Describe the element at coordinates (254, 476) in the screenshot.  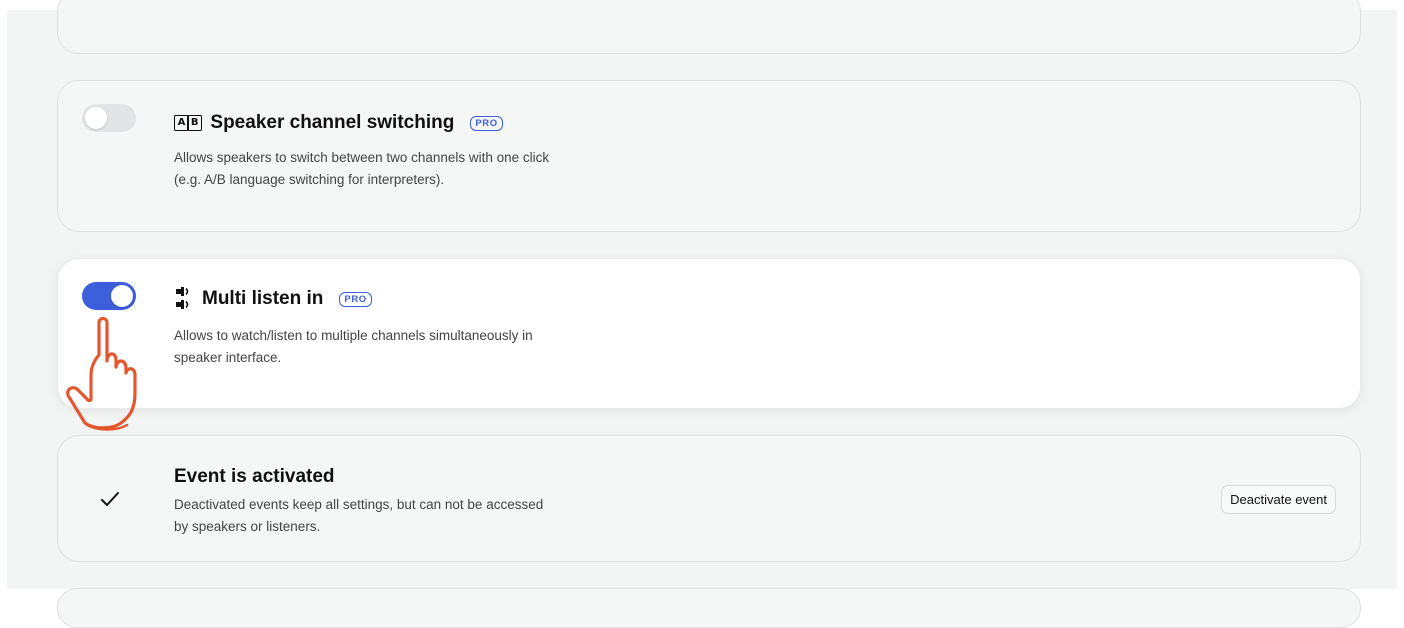
I see `event-status-title: Event is activated` at that location.